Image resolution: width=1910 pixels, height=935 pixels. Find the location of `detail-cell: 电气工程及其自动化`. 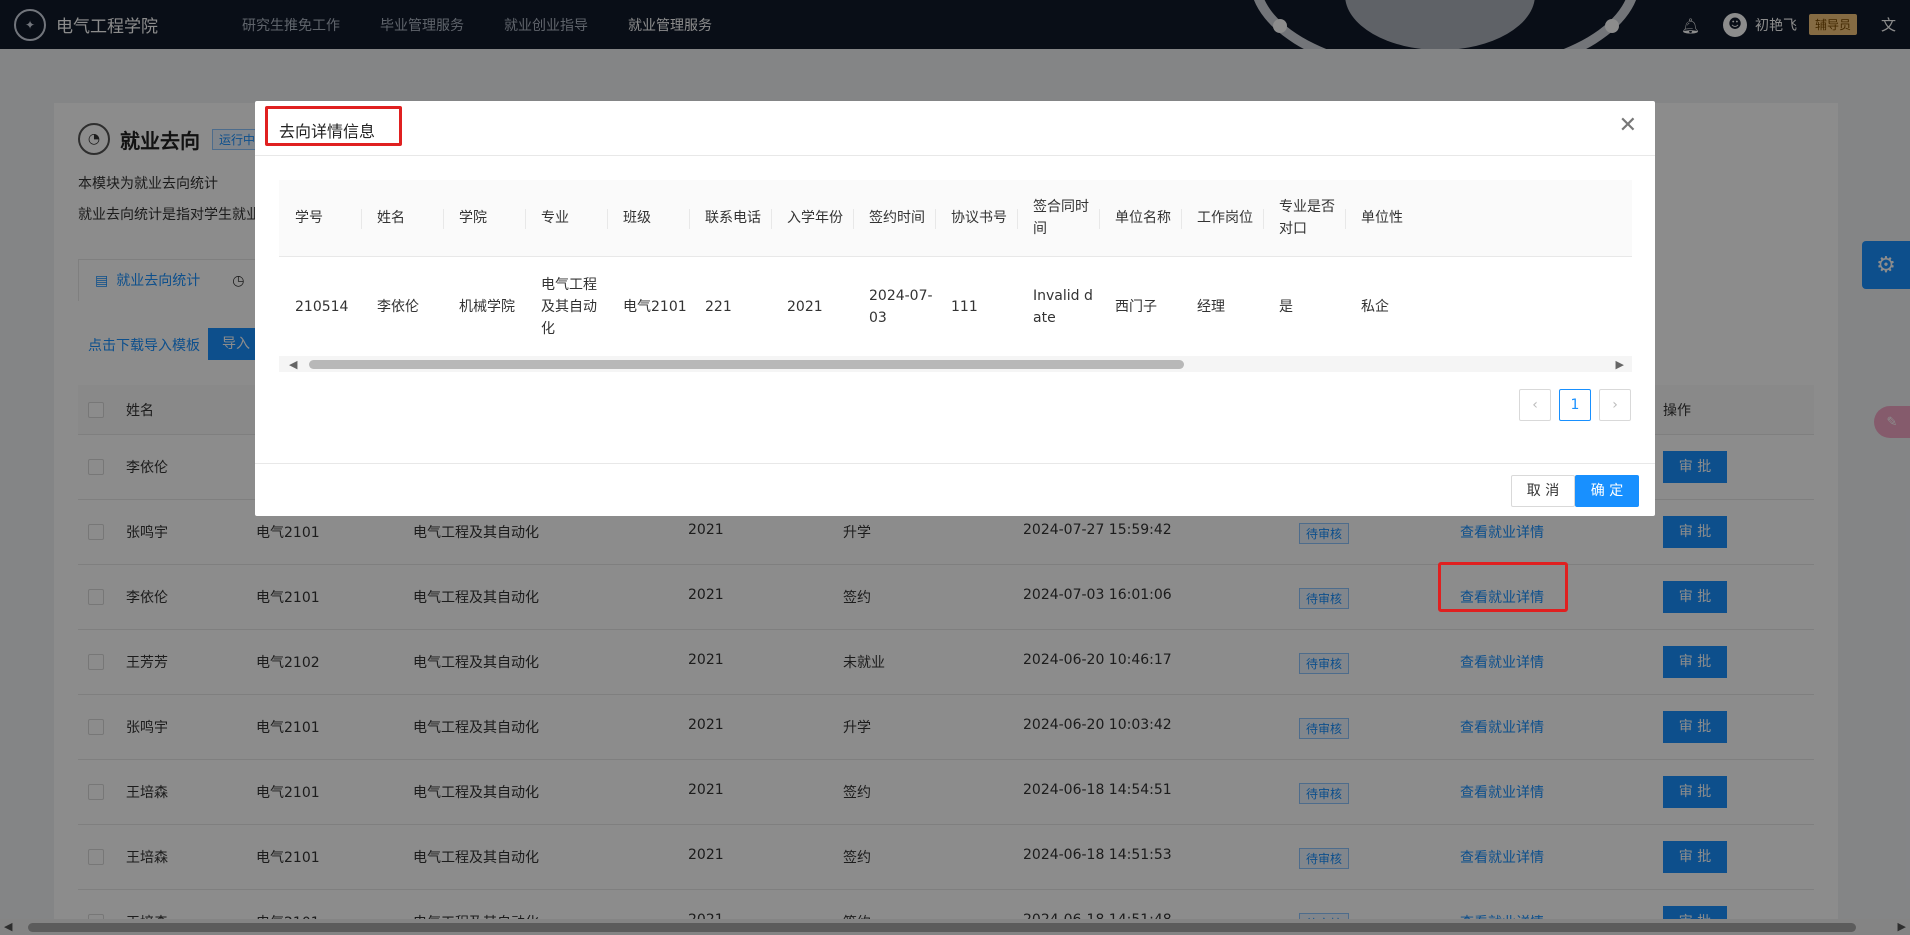

detail-cell: 电气工程及其自动化 is located at coordinates (569, 307).